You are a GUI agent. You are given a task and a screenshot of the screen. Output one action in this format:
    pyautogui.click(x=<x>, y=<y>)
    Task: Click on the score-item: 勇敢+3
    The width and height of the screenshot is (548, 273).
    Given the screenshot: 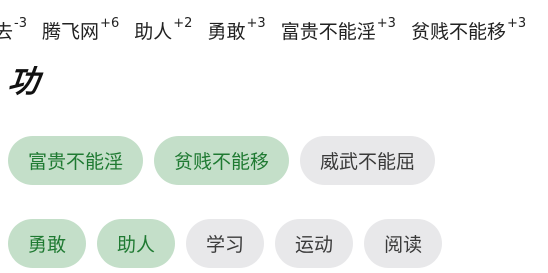 What is the action you would take?
    pyautogui.click(x=237, y=24)
    